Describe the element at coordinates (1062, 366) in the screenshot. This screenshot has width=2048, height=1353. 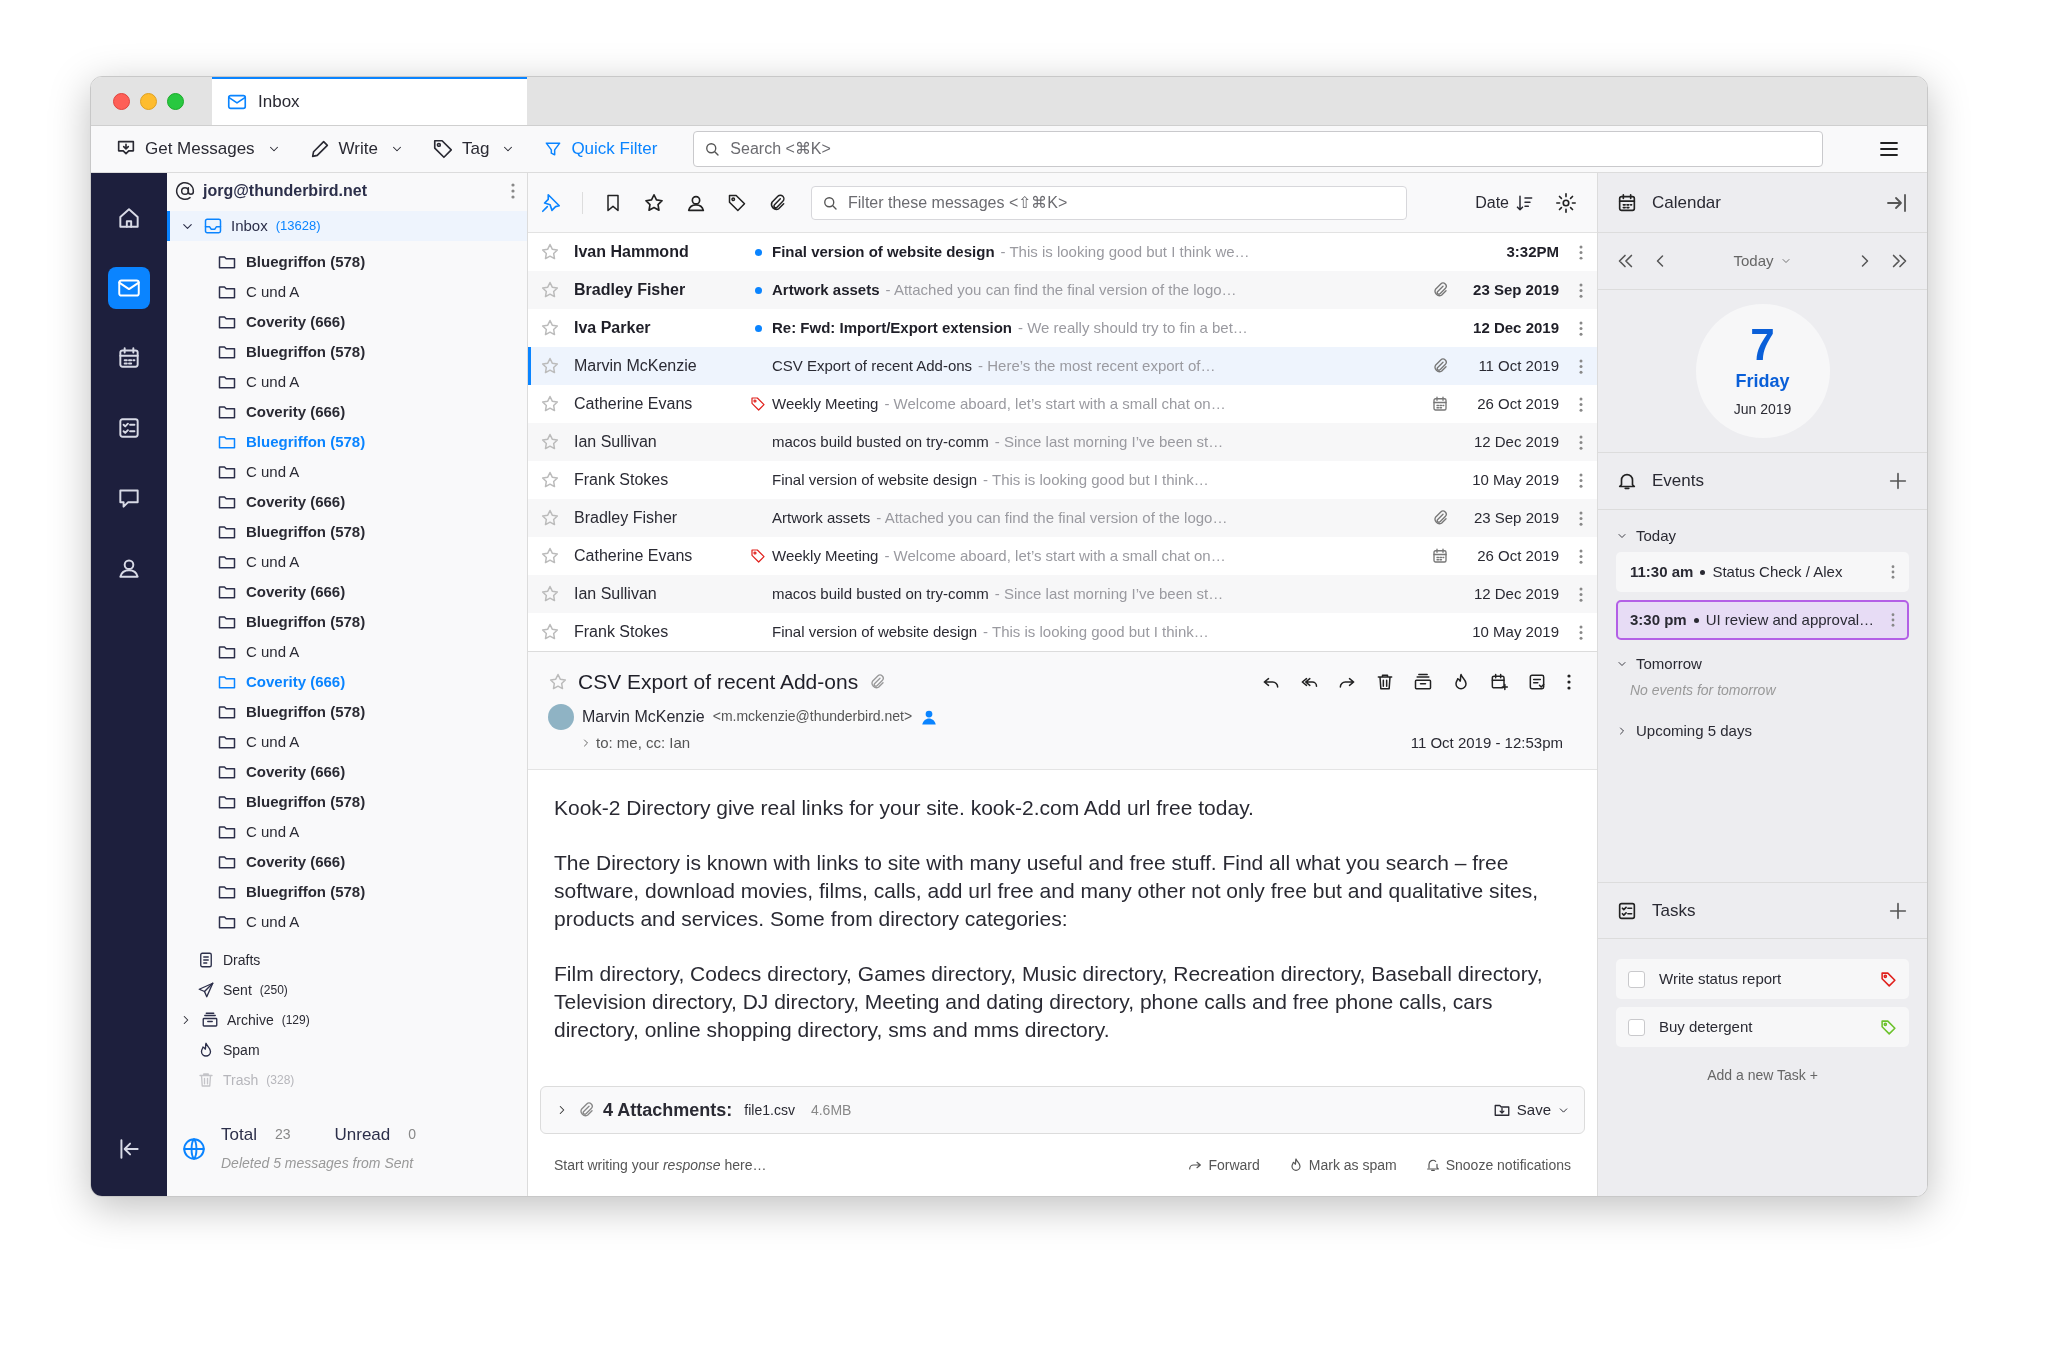
I see `message-row: Marvin McKenzie CSV Export of recent Add-ons - Here’s the most recent export of… 11 Oct 2019` at that location.